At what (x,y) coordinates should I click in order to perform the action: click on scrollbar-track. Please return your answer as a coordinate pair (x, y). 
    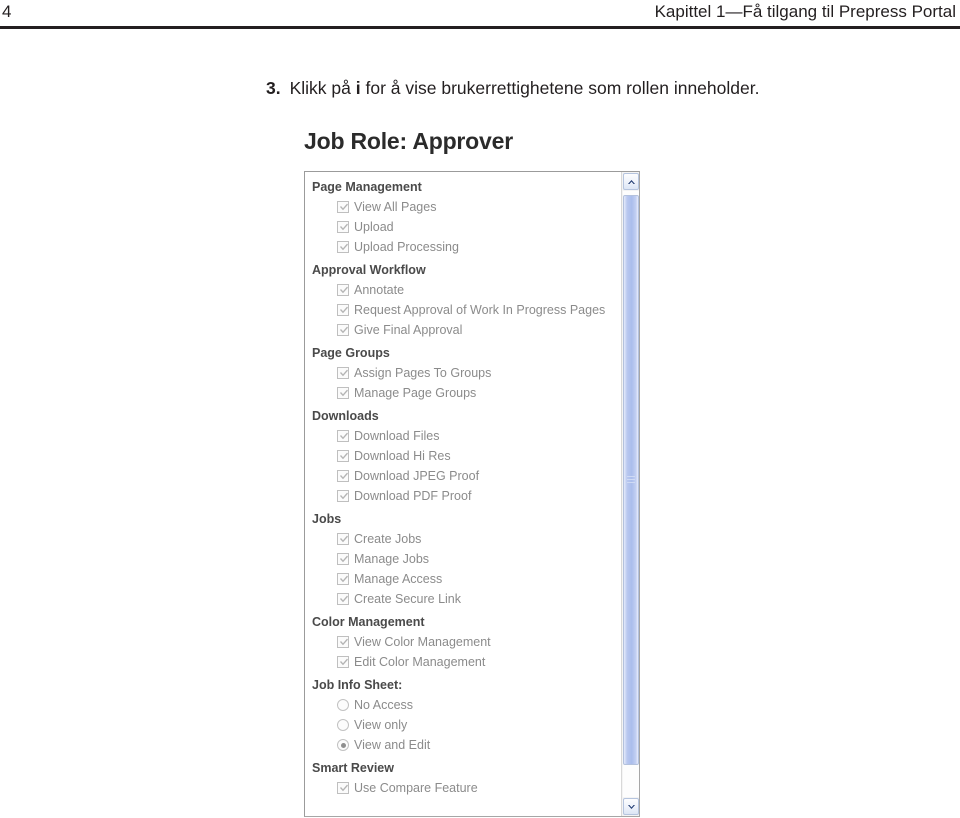
    Looking at the image, I should click on (631, 494).